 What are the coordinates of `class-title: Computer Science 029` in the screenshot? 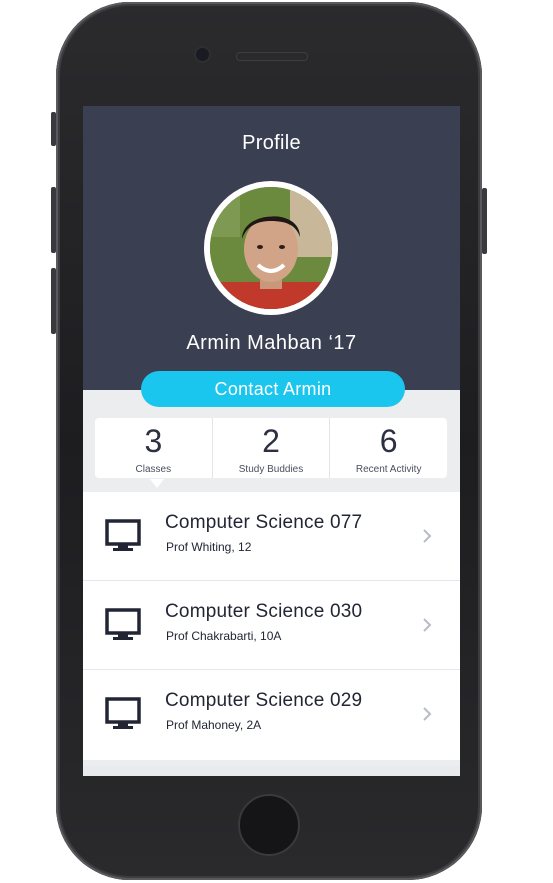 It's located at (264, 700).